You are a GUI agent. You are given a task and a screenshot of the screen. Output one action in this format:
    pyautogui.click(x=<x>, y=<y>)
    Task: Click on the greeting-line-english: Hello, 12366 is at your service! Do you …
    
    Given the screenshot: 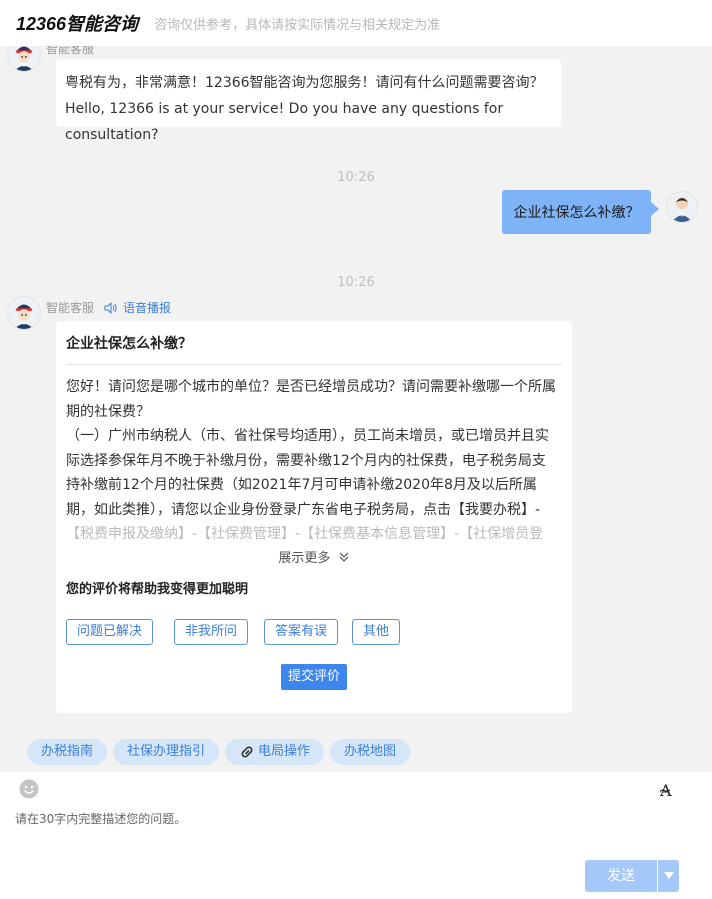 What is the action you would take?
    pyautogui.click(x=284, y=122)
    